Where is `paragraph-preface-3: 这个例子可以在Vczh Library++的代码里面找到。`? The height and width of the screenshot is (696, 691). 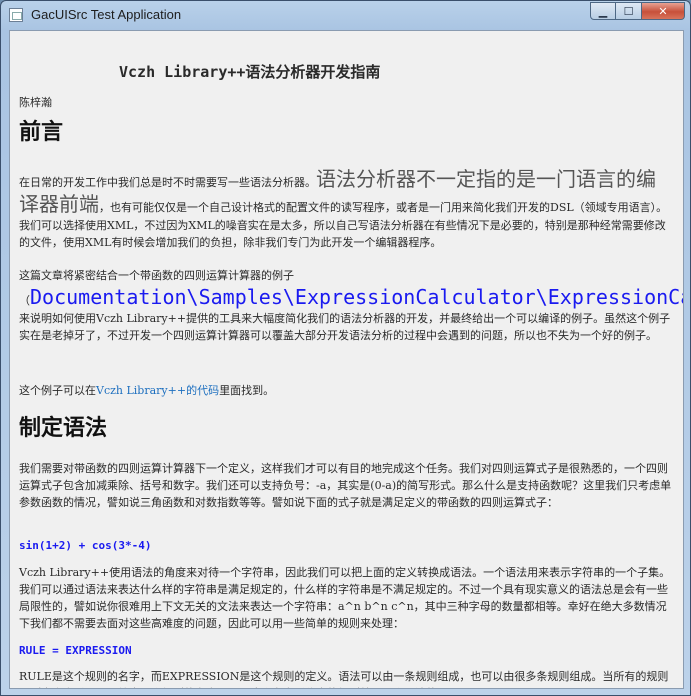
paragraph-preface-3: 这个例子可以在Vczh Library++的代码里面找到。 is located at coordinates (346, 390).